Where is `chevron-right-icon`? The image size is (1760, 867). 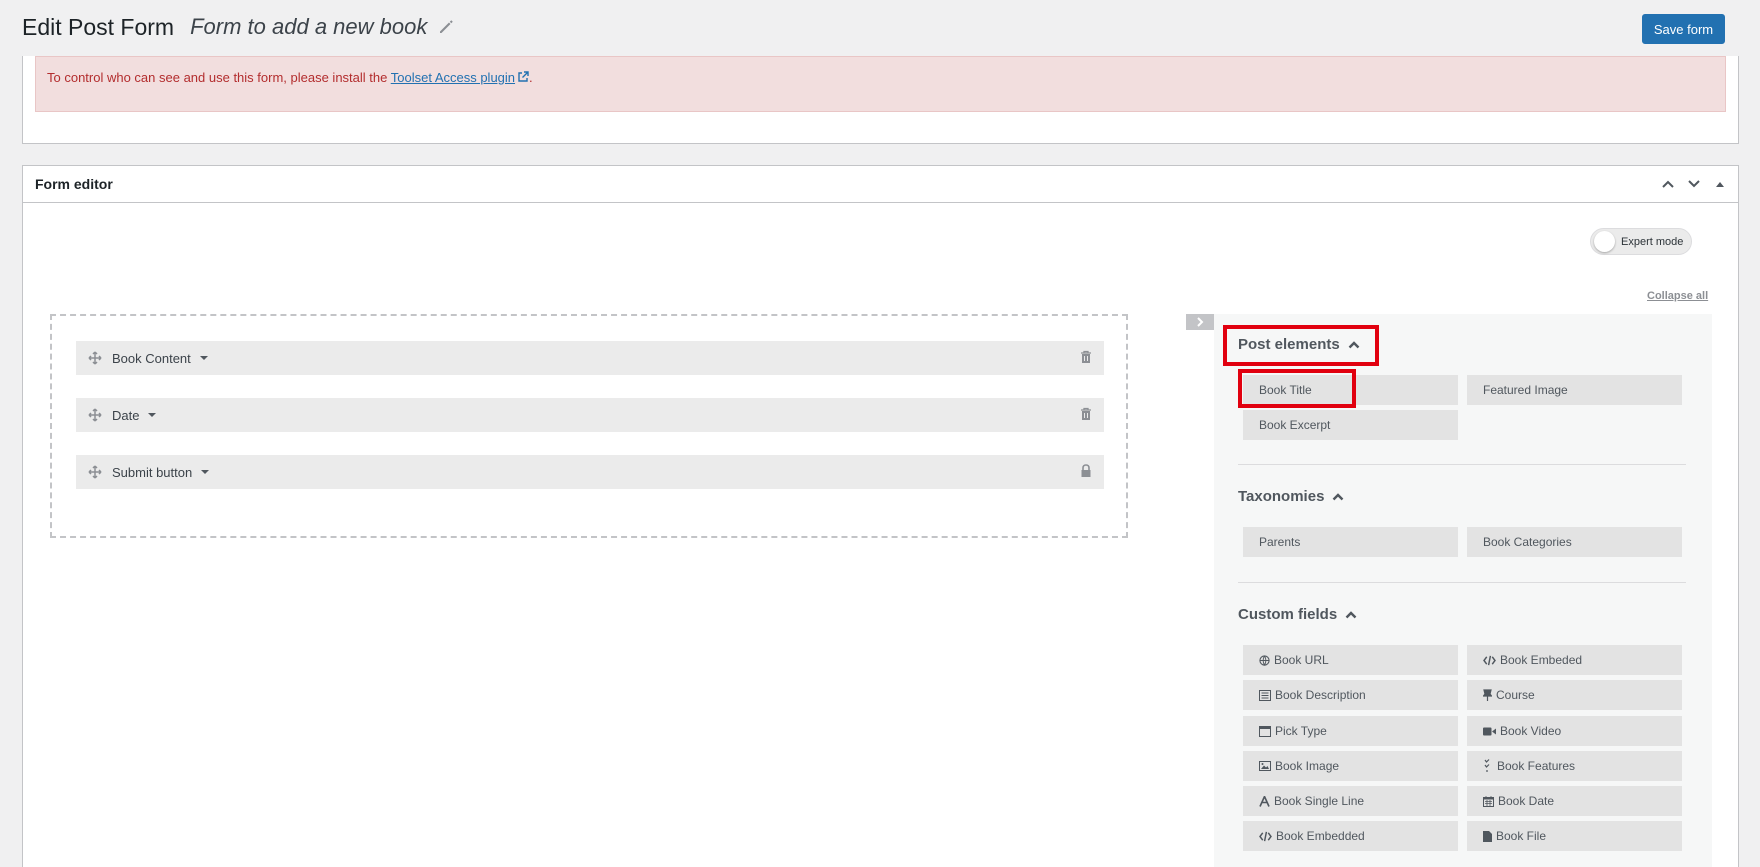
chevron-right-icon is located at coordinates (1200, 322).